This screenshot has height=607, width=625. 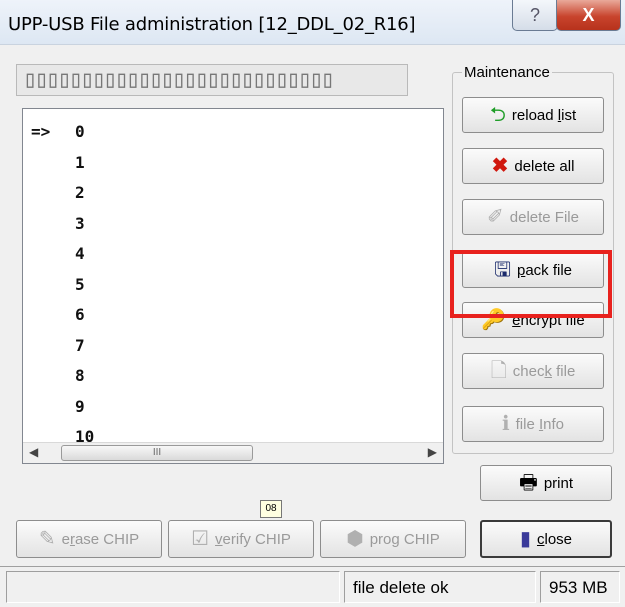 What do you see at coordinates (548, 320) in the screenshot?
I see `encrypt-file-label: encrypt file` at bounding box center [548, 320].